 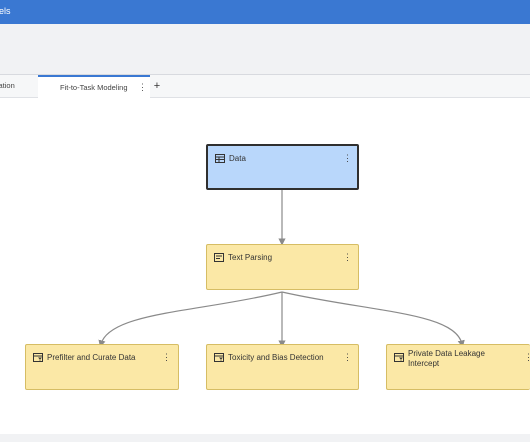 What do you see at coordinates (446, 353) in the screenshot?
I see `node-label-line1: Private Data Leakage` at bounding box center [446, 353].